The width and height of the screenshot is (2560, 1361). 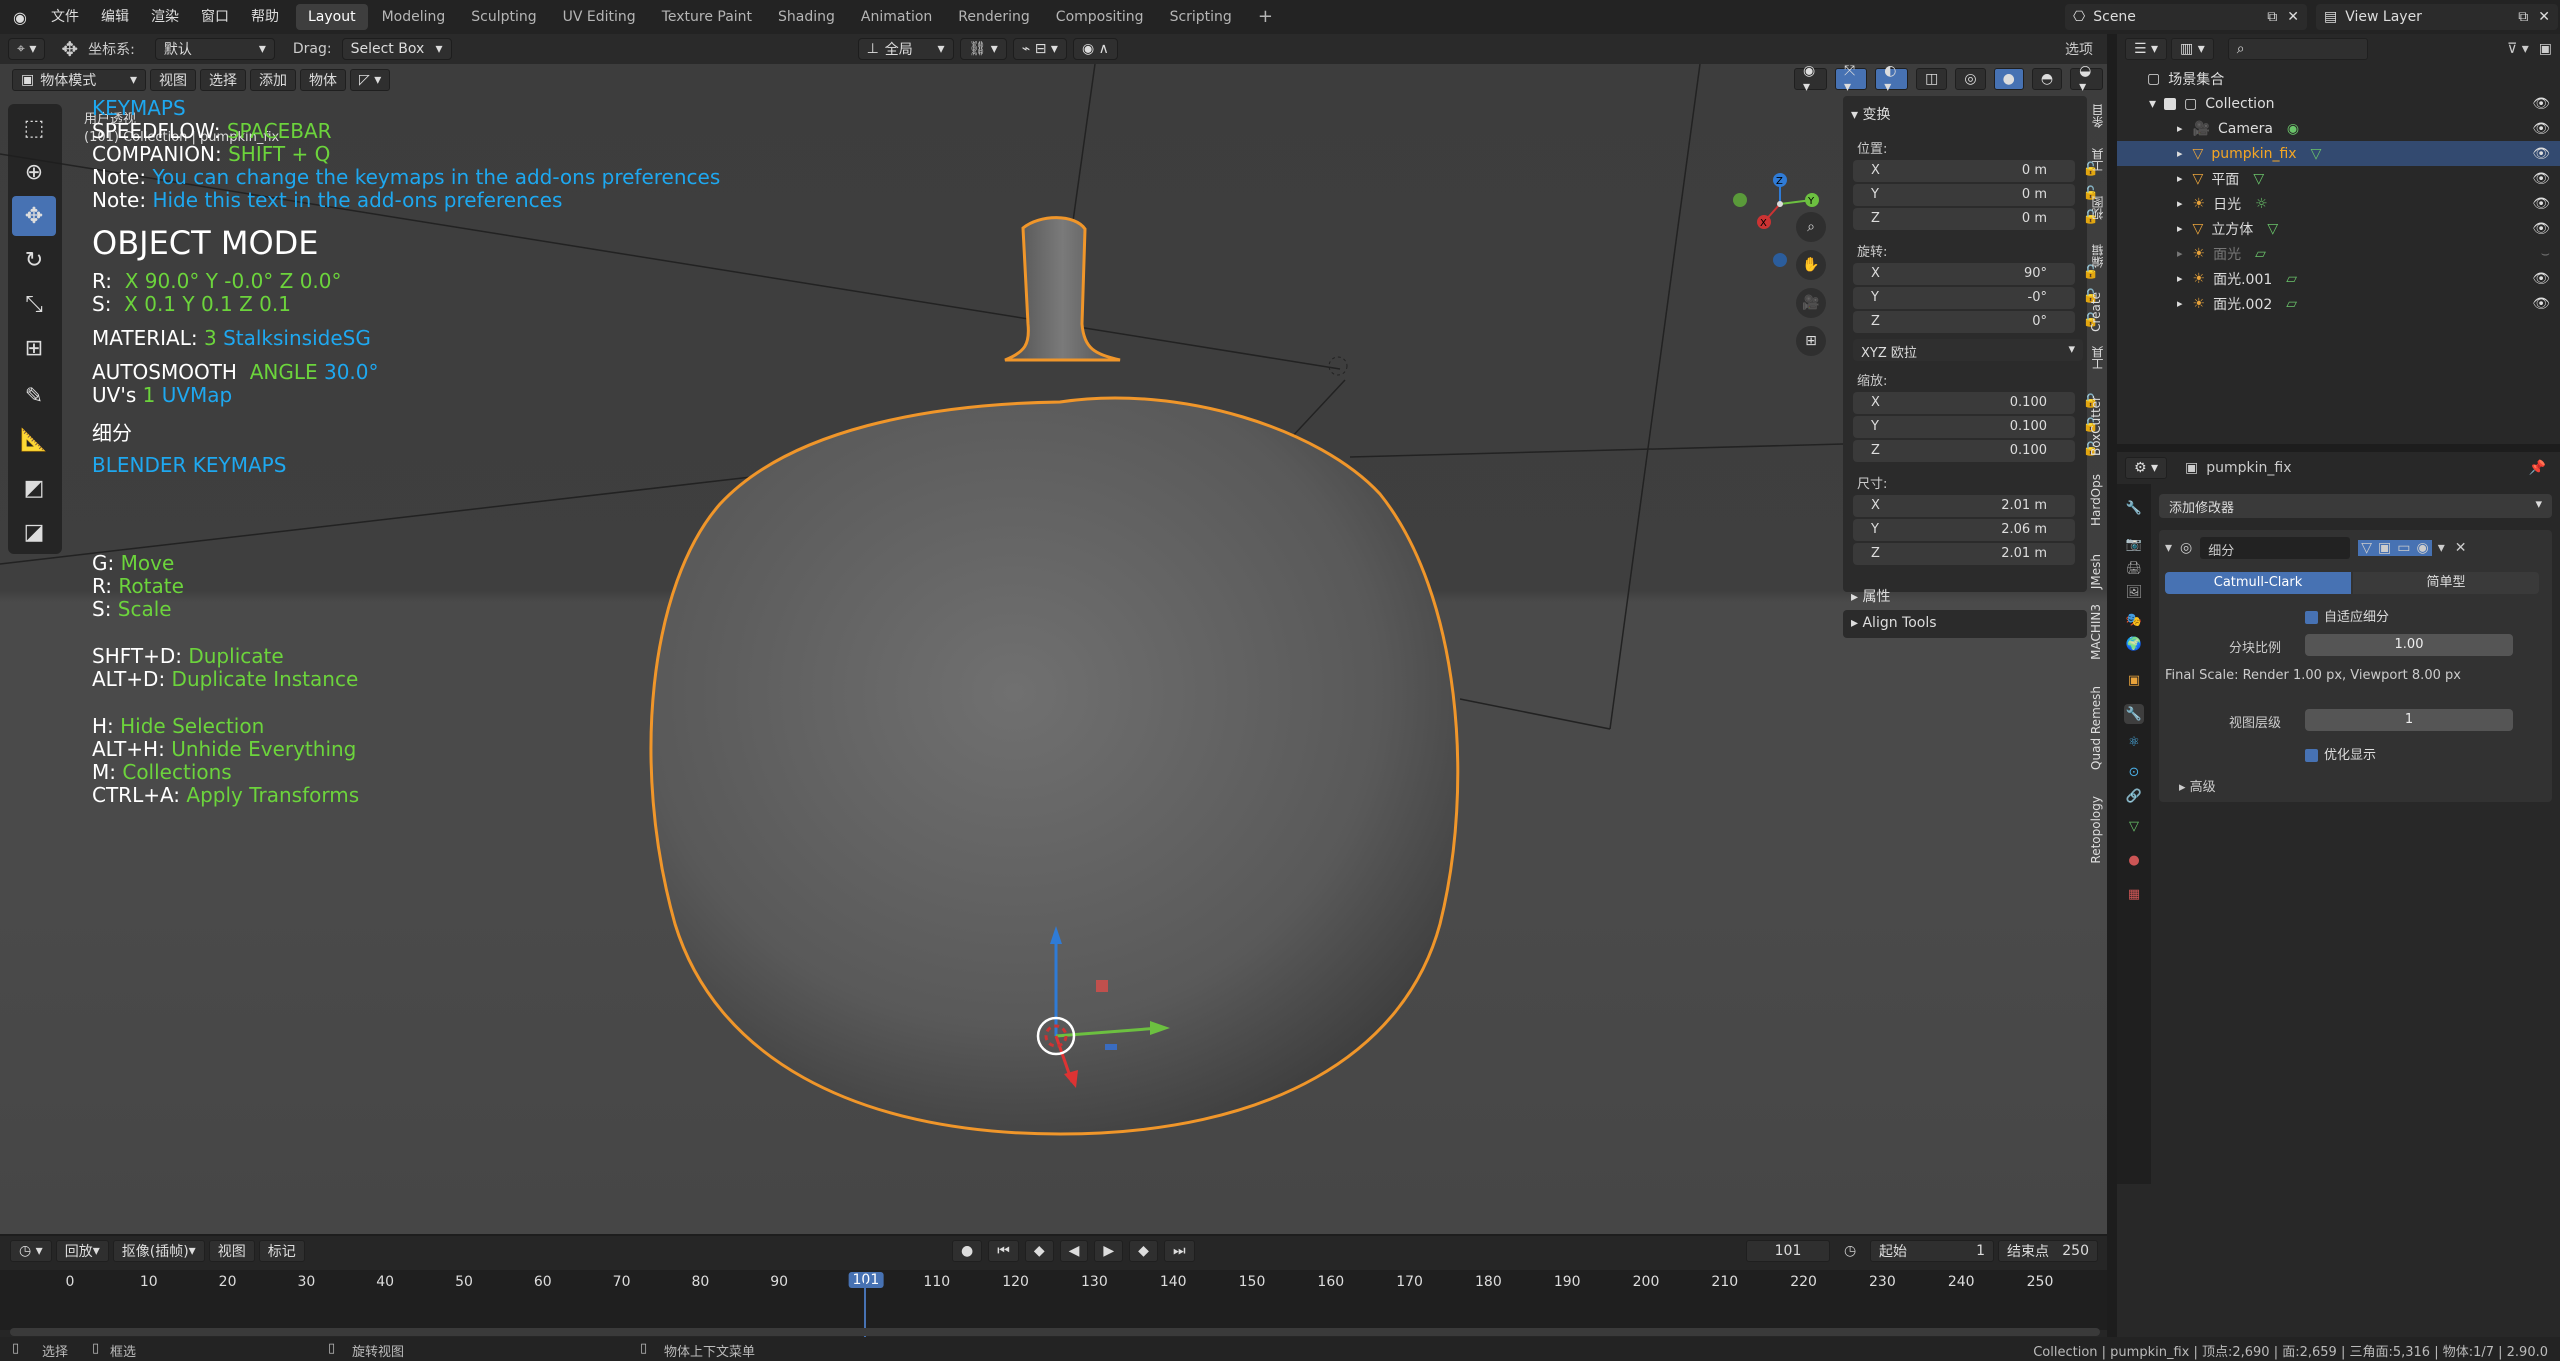 What do you see at coordinates (2297, 49) in the screenshot?
I see `outliner-search: ⌕` at bounding box center [2297, 49].